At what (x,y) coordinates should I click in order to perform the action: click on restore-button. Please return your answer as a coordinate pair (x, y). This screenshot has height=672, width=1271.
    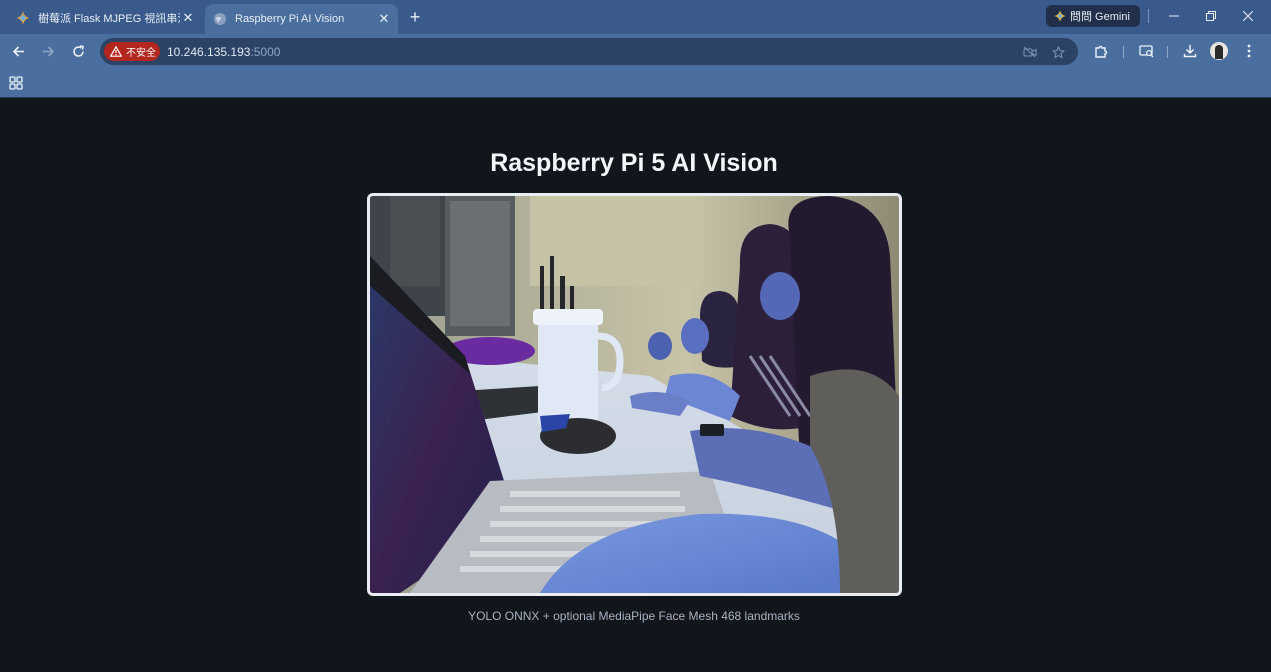
    Looking at the image, I should click on (1211, 16).